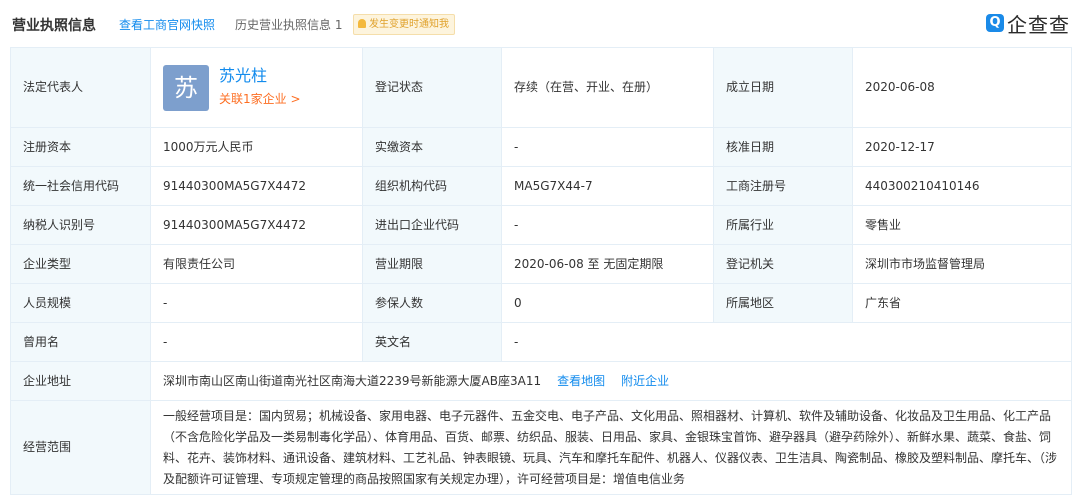  Describe the element at coordinates (80, 87) in the screenshot. I see `legal-rep-label: 法定代表人` at that location.